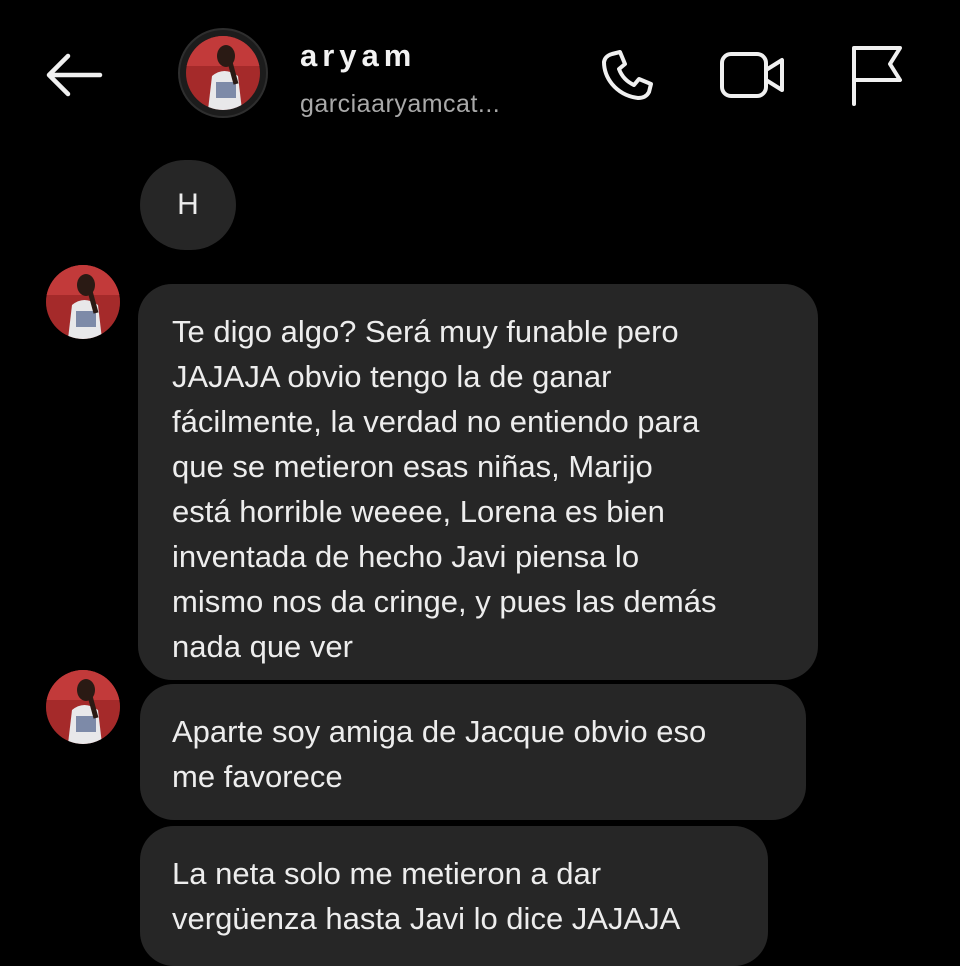 The image size is (960, 966). What do you see at coordinates (358, 56) in the screenshot?
I see `contact-name: aryam` at bounding box center [358, 56].